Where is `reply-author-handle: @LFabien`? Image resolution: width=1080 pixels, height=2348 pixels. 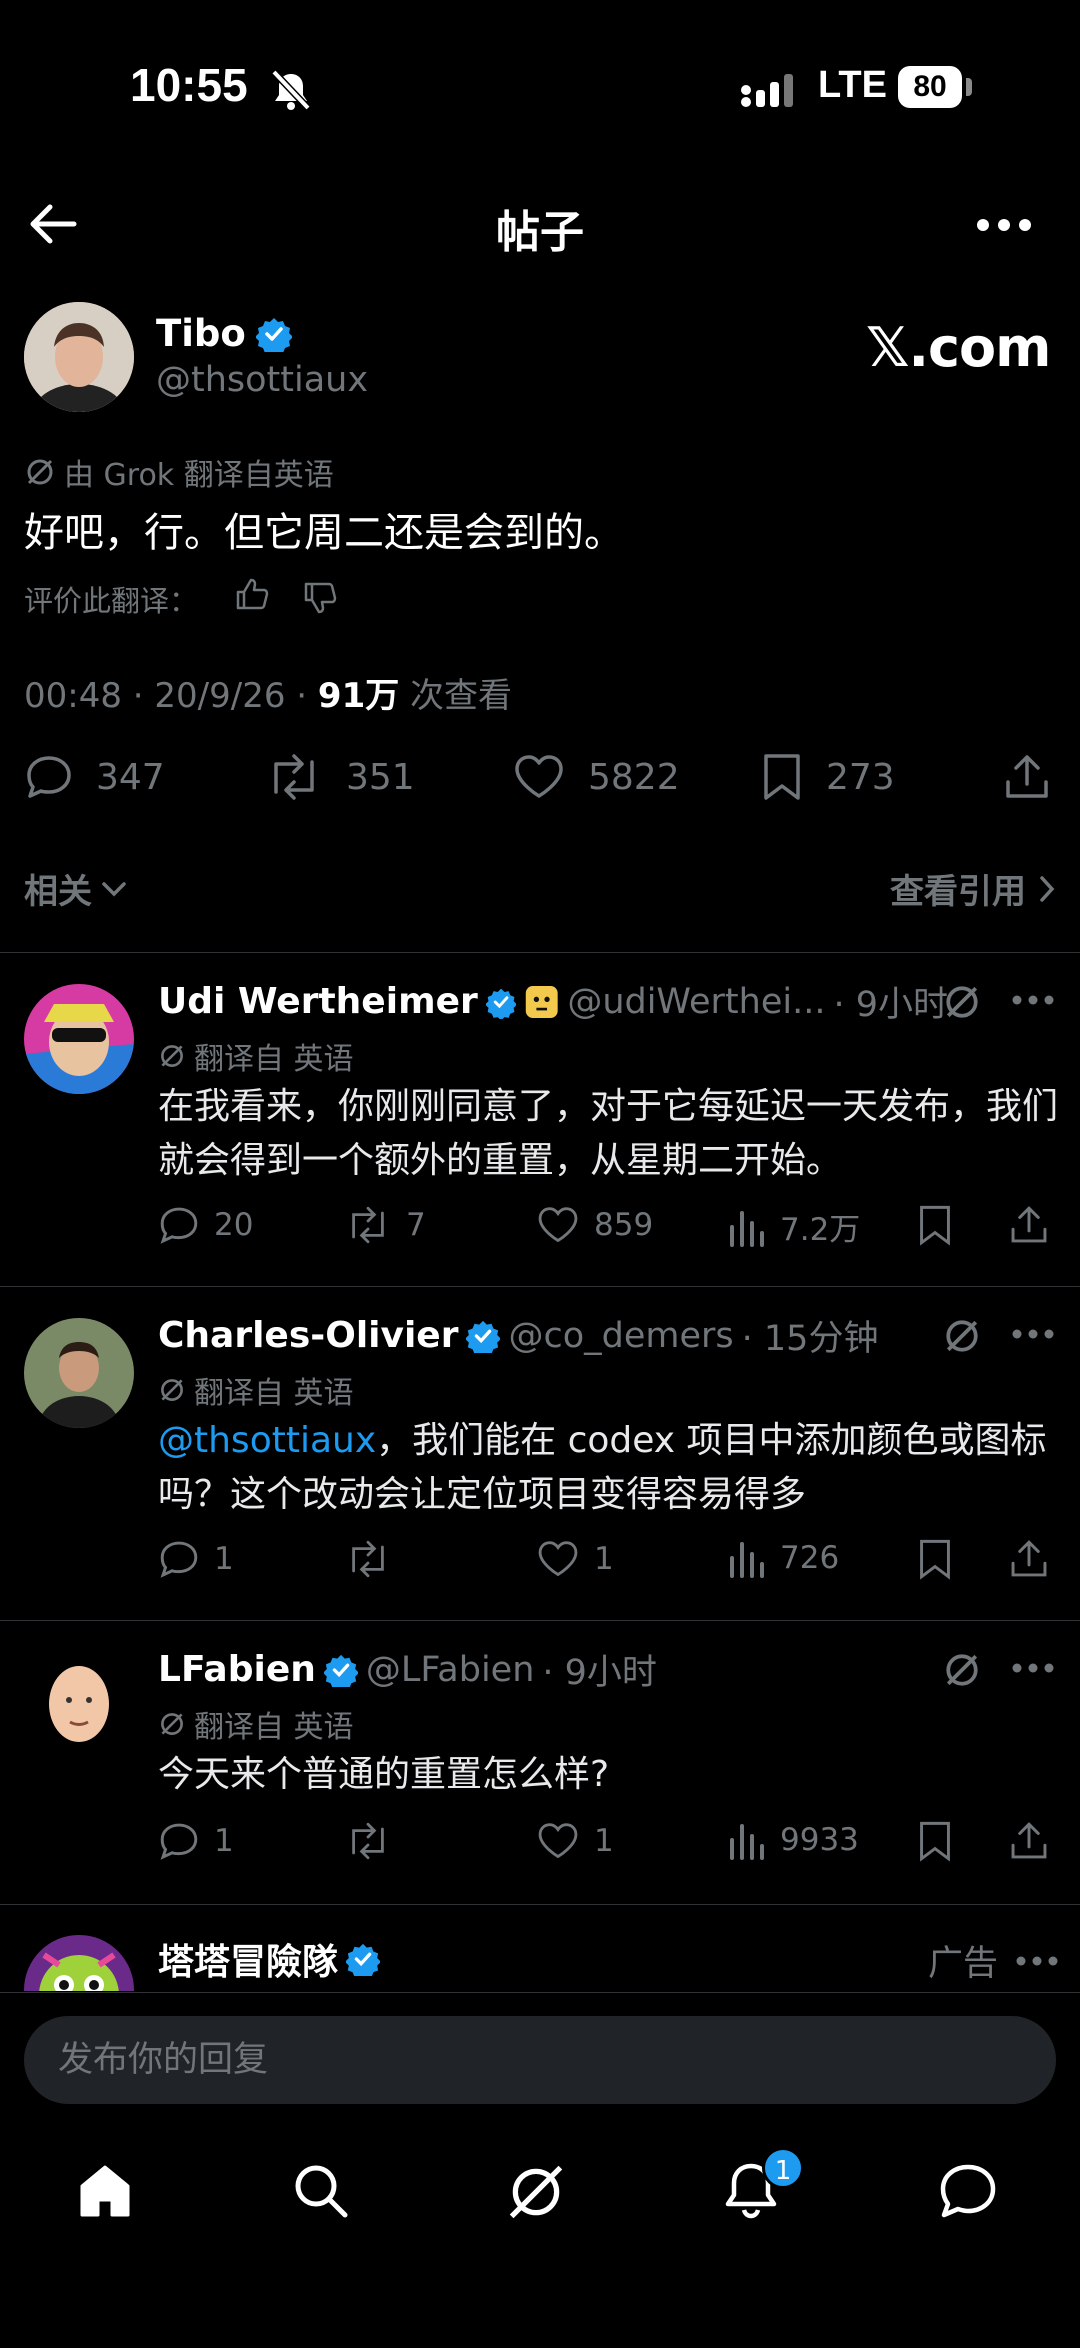
reply-author-handle: @LFabien is located at coordinates (450, 1670).